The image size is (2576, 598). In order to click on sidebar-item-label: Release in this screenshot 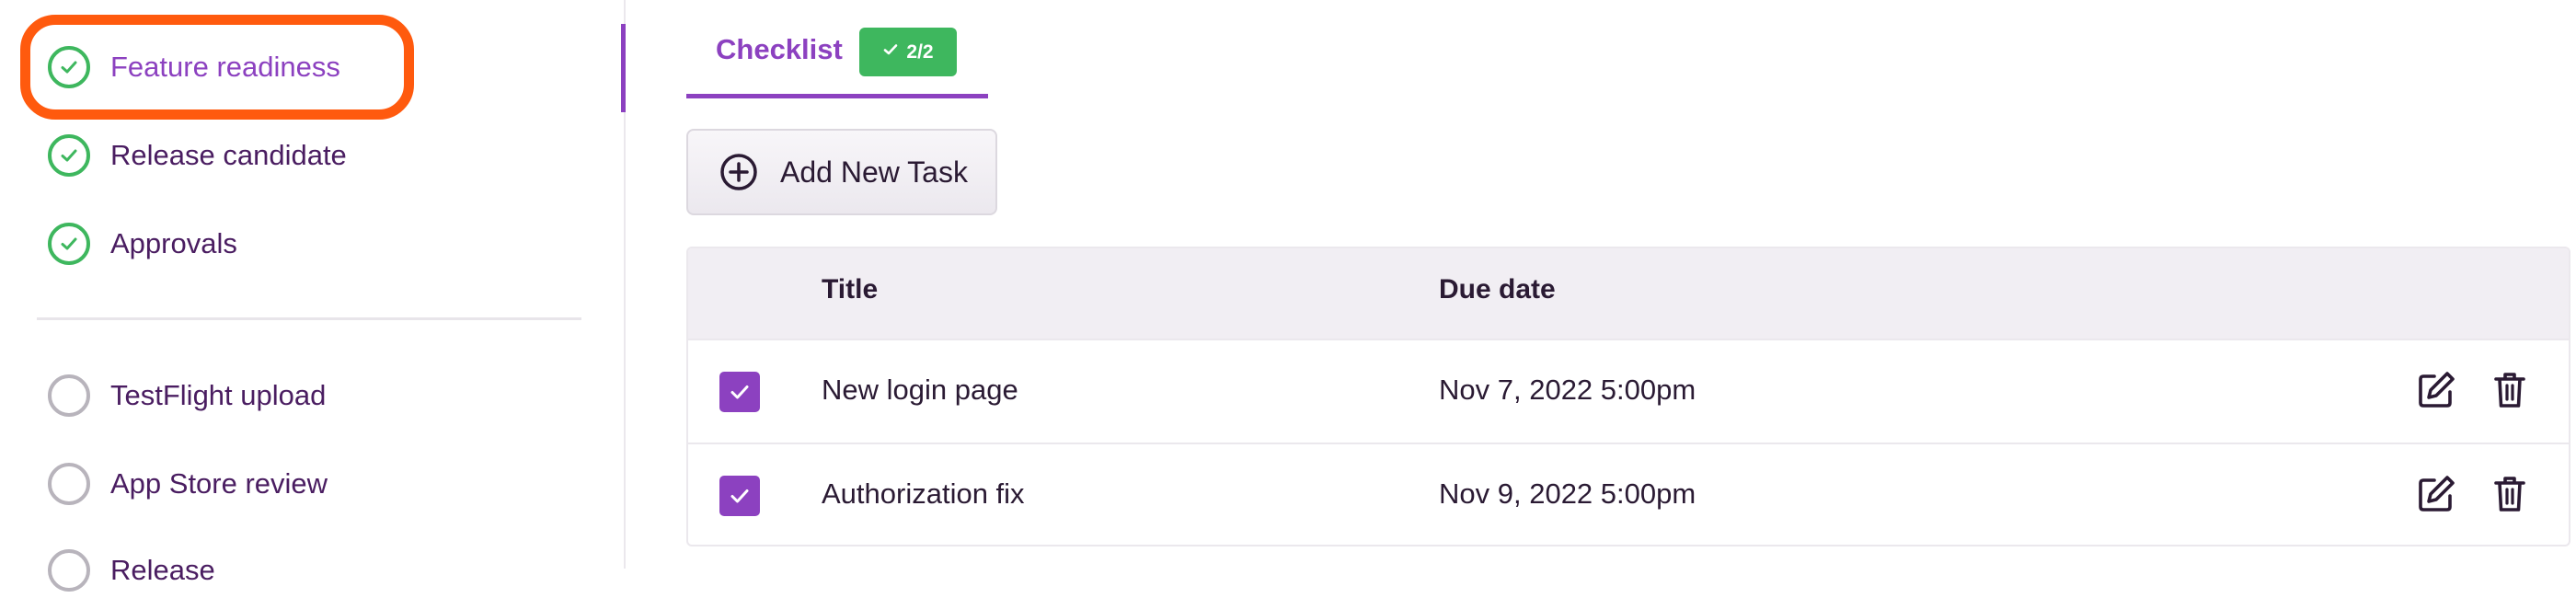, I will do `click(162, 570)`.